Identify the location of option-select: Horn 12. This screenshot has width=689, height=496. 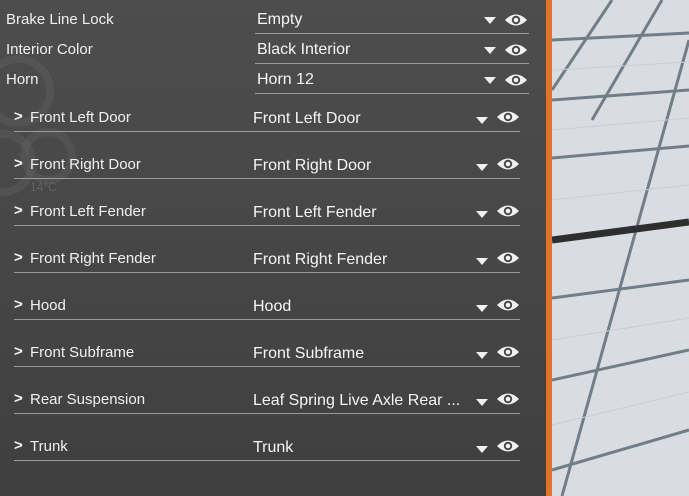
(285, 80).